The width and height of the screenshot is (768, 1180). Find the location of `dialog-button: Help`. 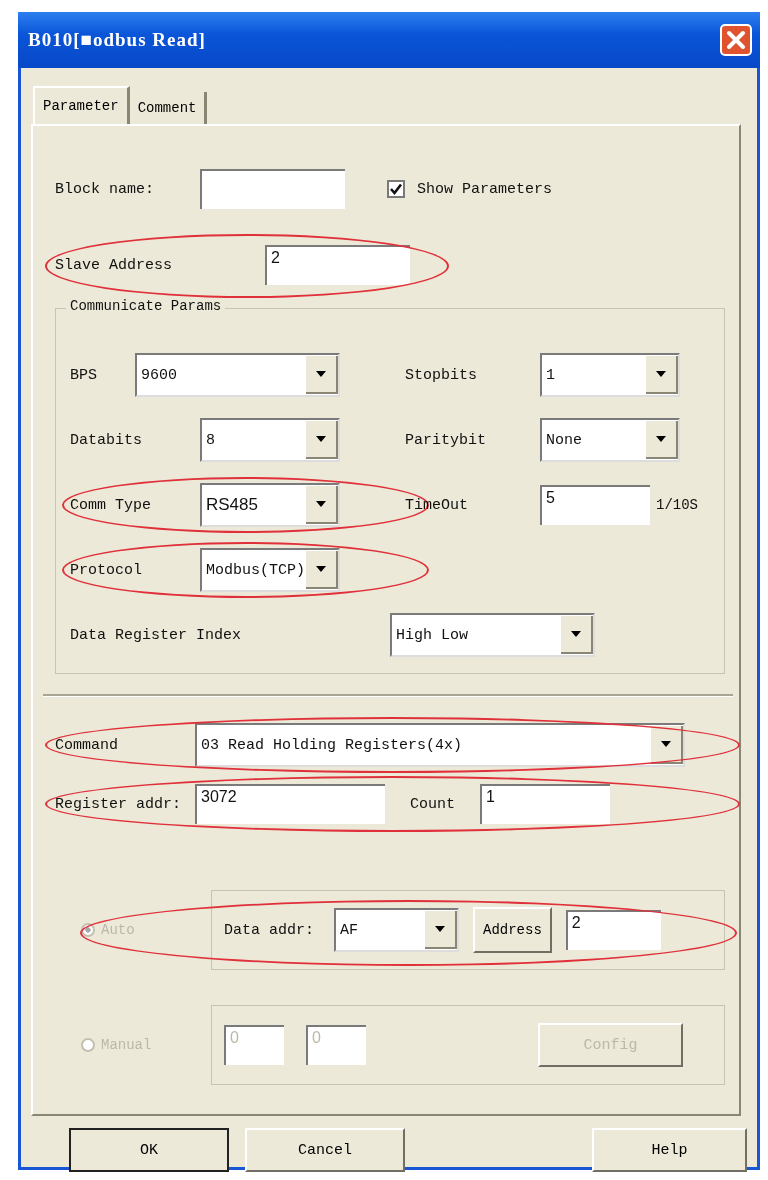

dialog-button: Help is located at coordinates (669, 1150).